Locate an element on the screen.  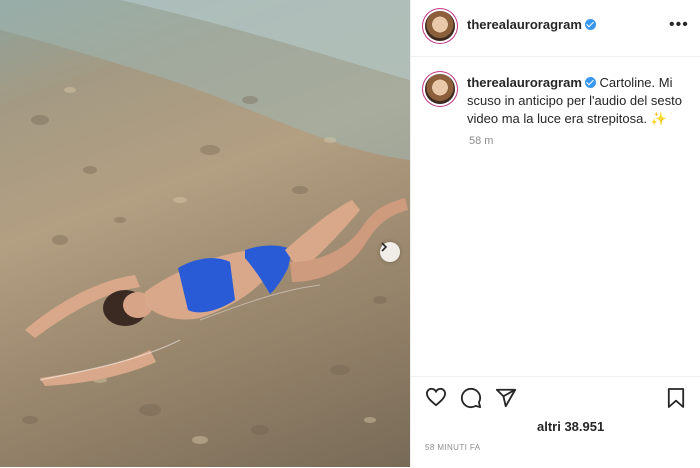
caption-timestamp: 58 m is located at coordinates (481, 141).